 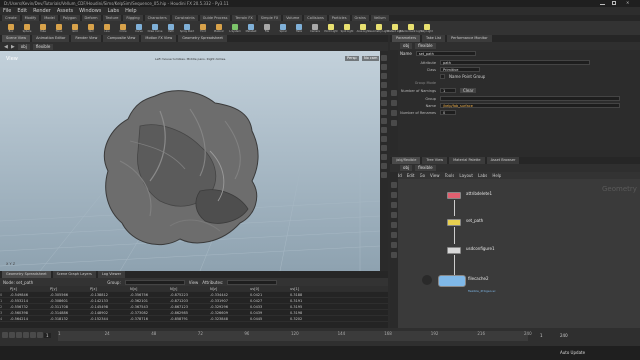 I want to click on shelf-tool: Spot Light, so click(x=347, y=28).